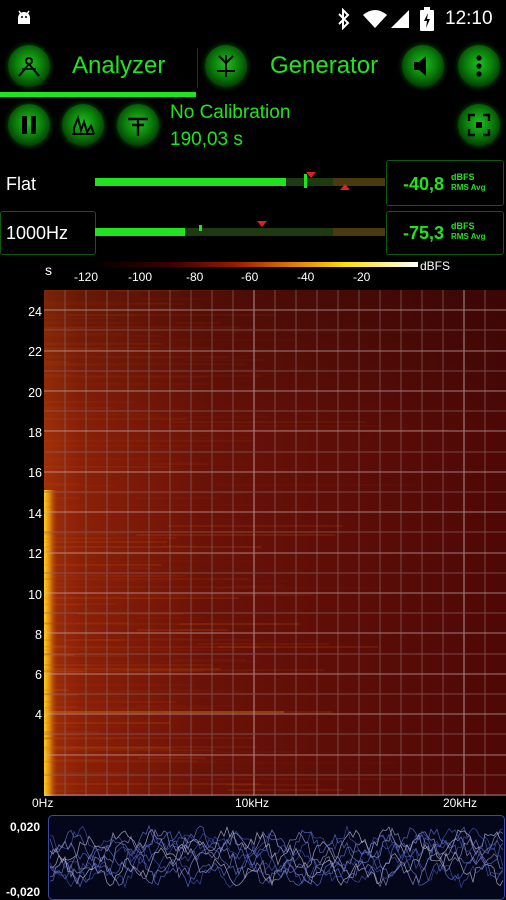 The height and width of the screenshot is (900, 506). What do you see at coordinates (468, 187) in the screenshot?
I see `meter-unit-bottom: RMS Avg` at bounding box center [468, 187].